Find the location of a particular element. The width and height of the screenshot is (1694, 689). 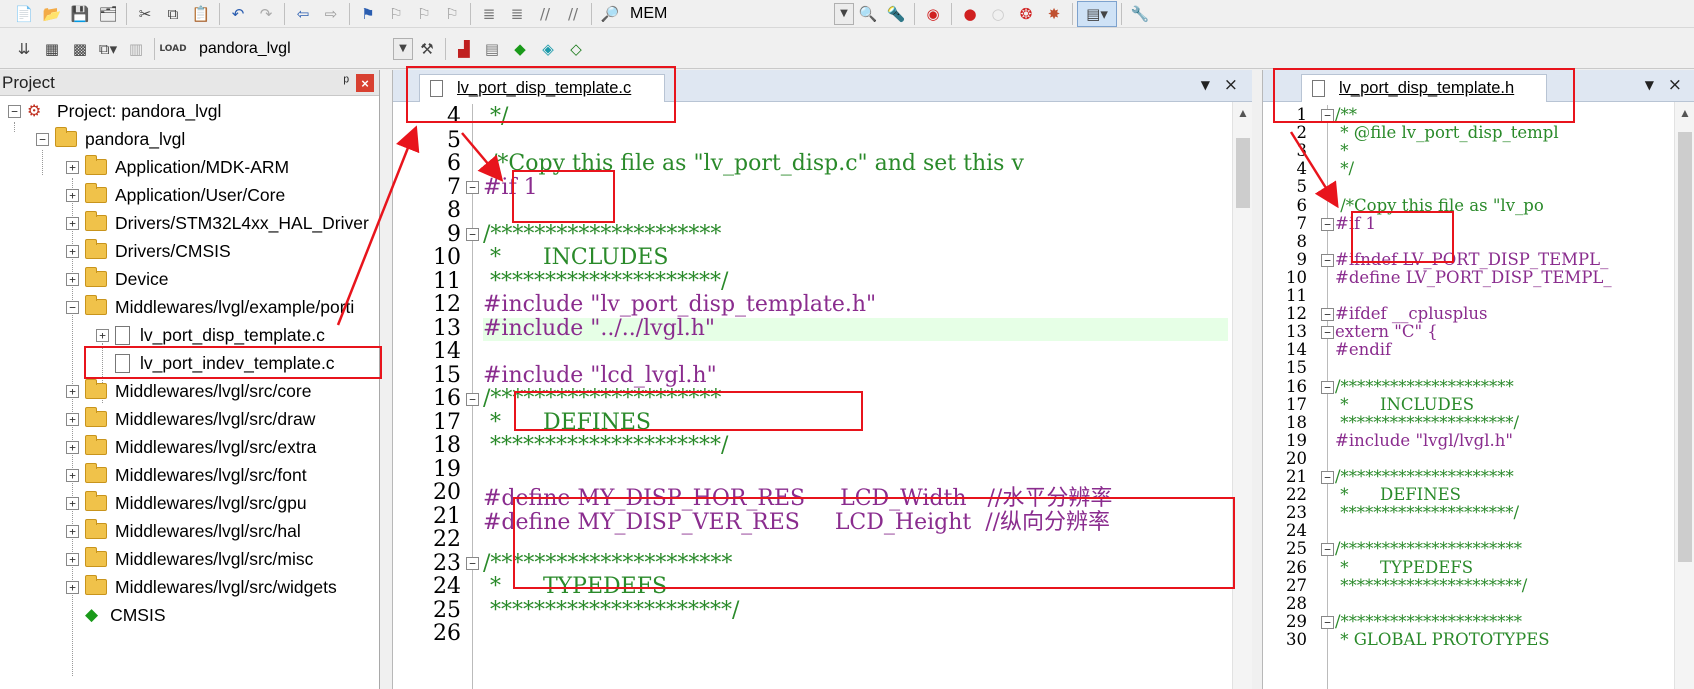

download-icon: LOAD is located at coordinates (173, 49).